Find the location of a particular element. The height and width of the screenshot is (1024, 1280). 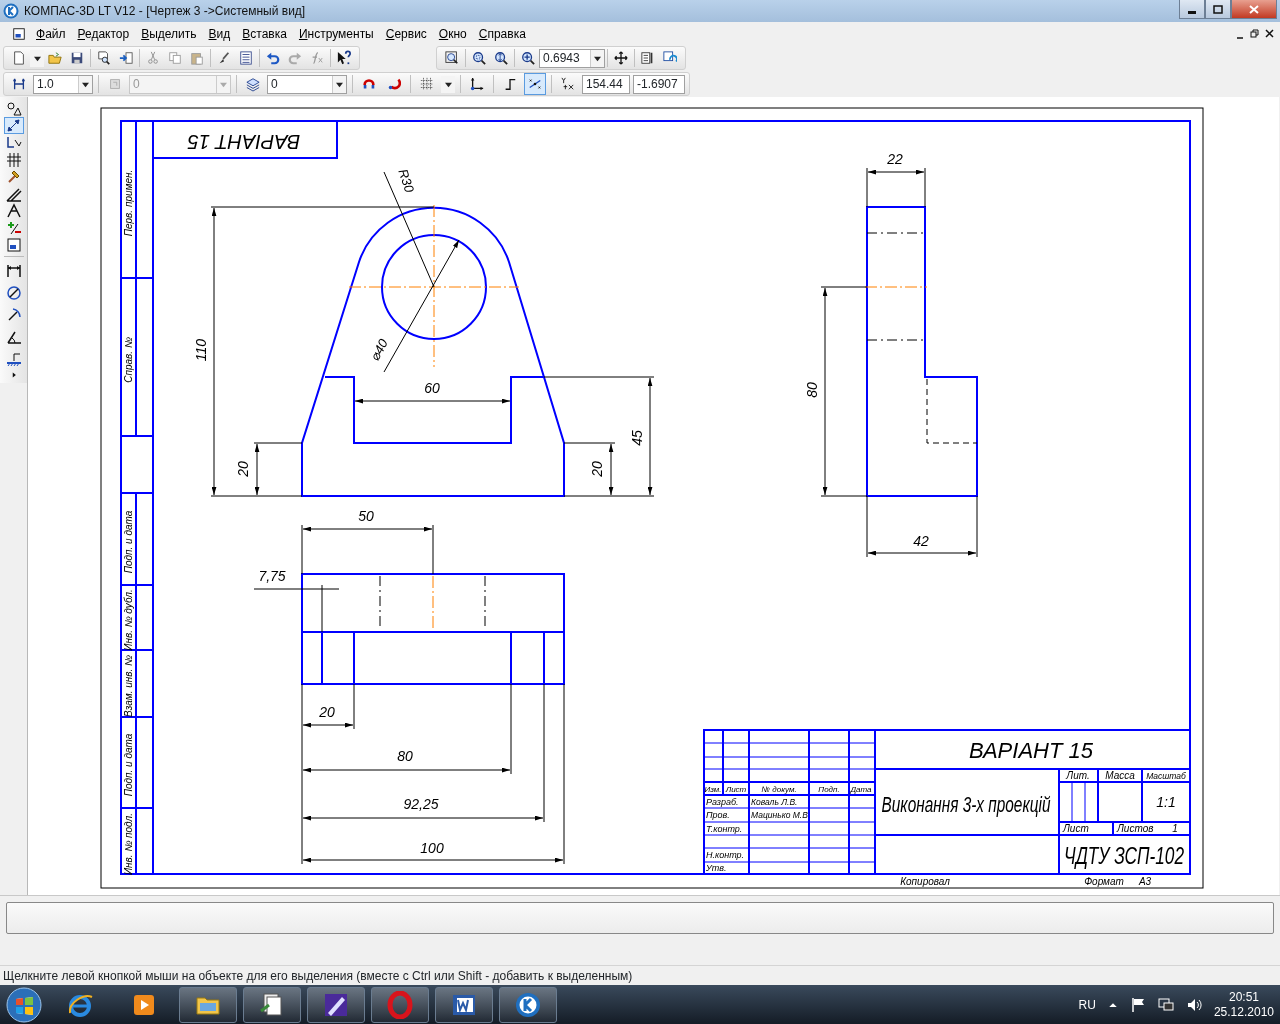

column-header: Дата is located at coordinates (861, 789).